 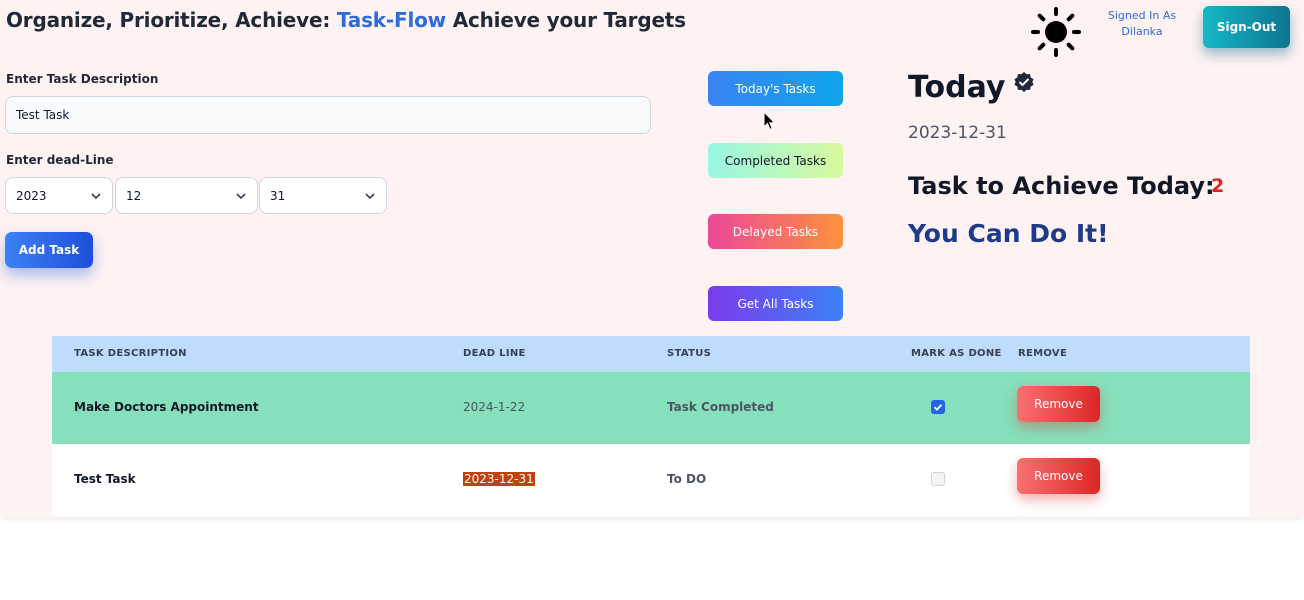 I want to click on task-description-label: Enter Task Description, so click(x=82, y=79).